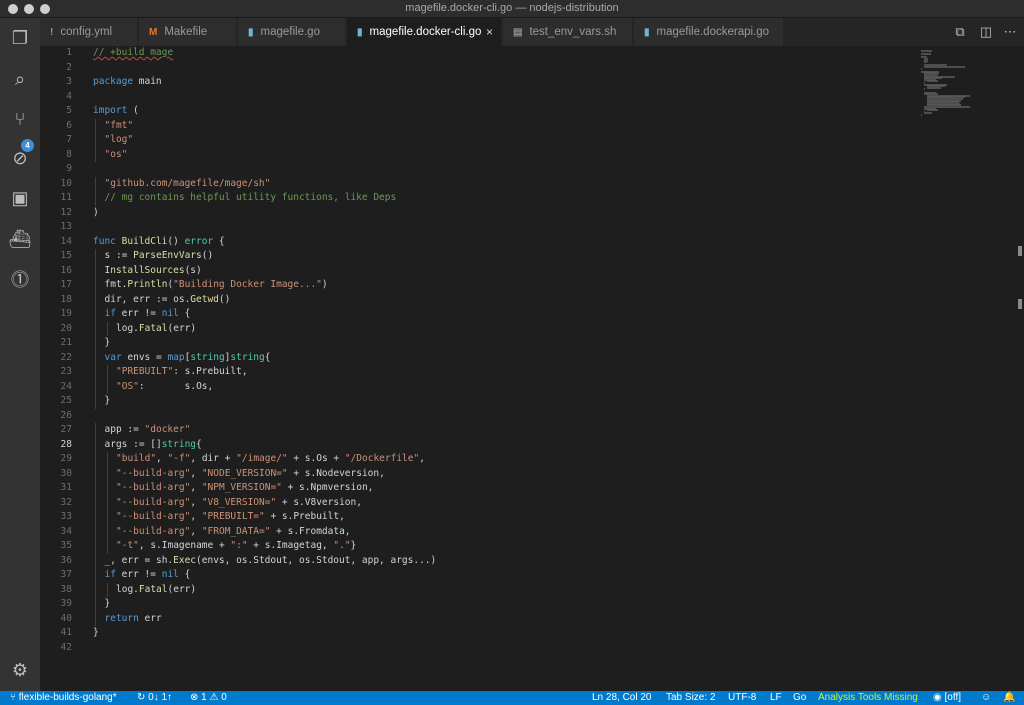 This screenshot has height=705, width=1024. I want to click on code-line: func BuildCli() error {, so click(159, 242).